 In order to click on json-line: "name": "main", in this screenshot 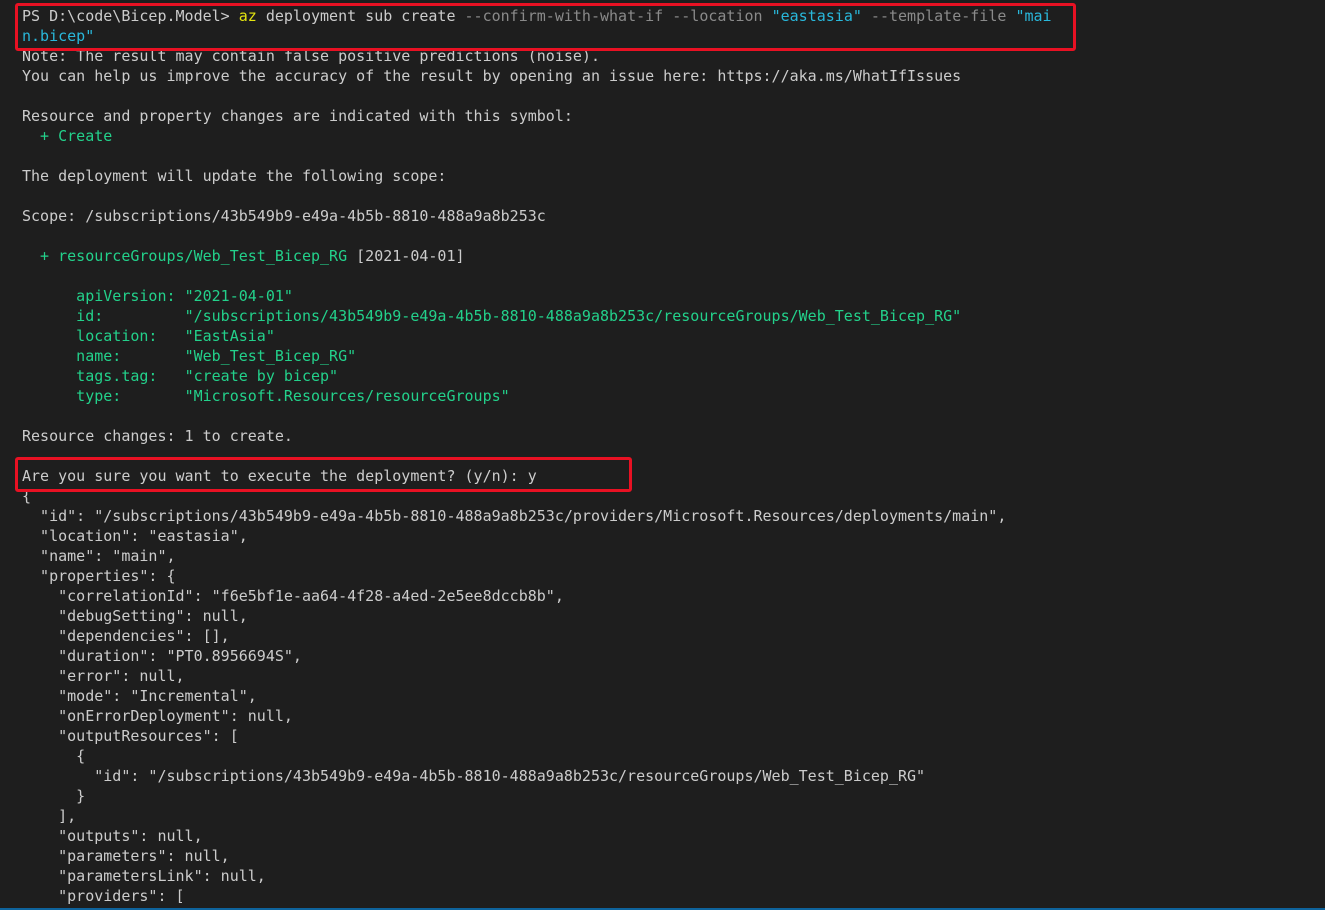, I will do `click(99, 556)`.